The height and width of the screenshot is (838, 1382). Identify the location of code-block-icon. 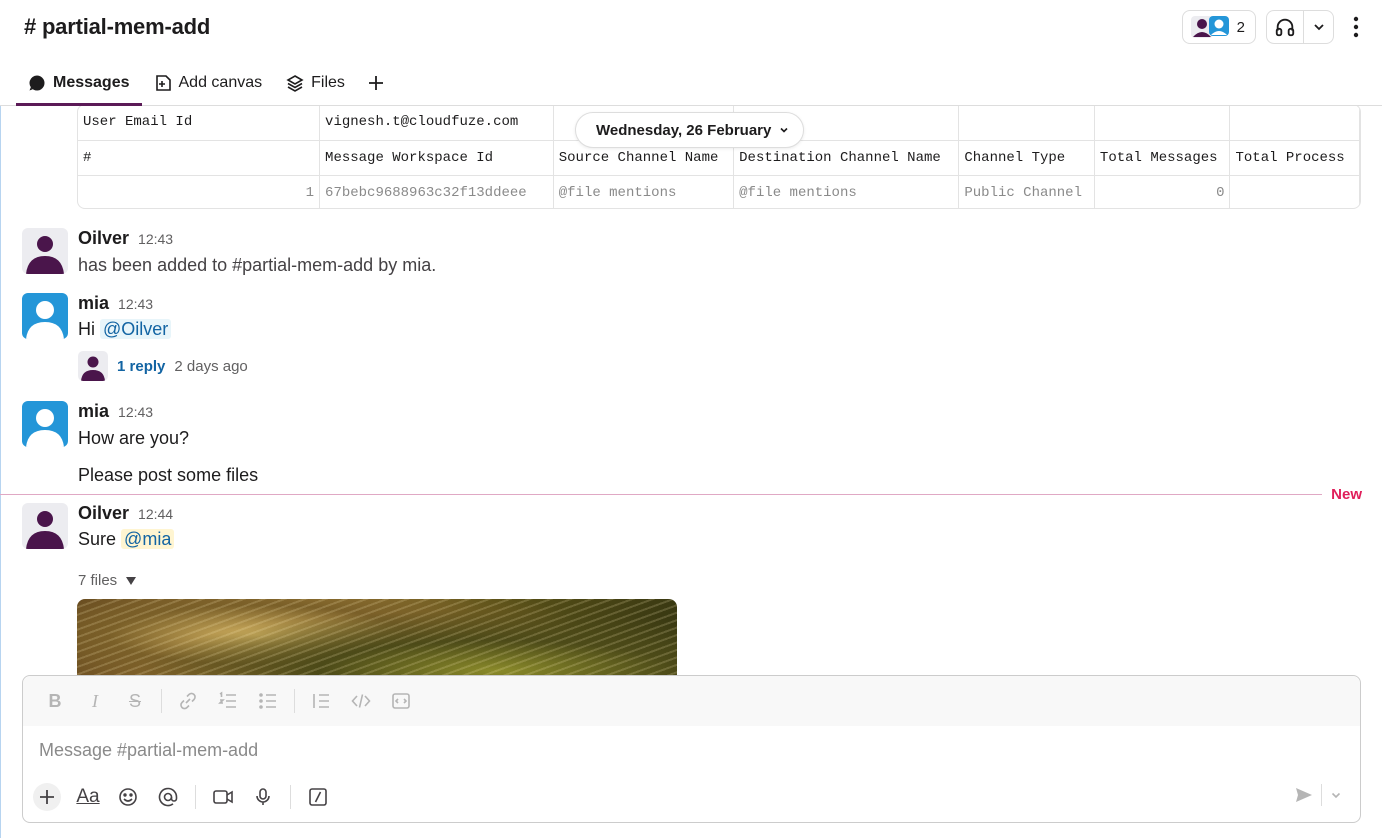
(401, 701).